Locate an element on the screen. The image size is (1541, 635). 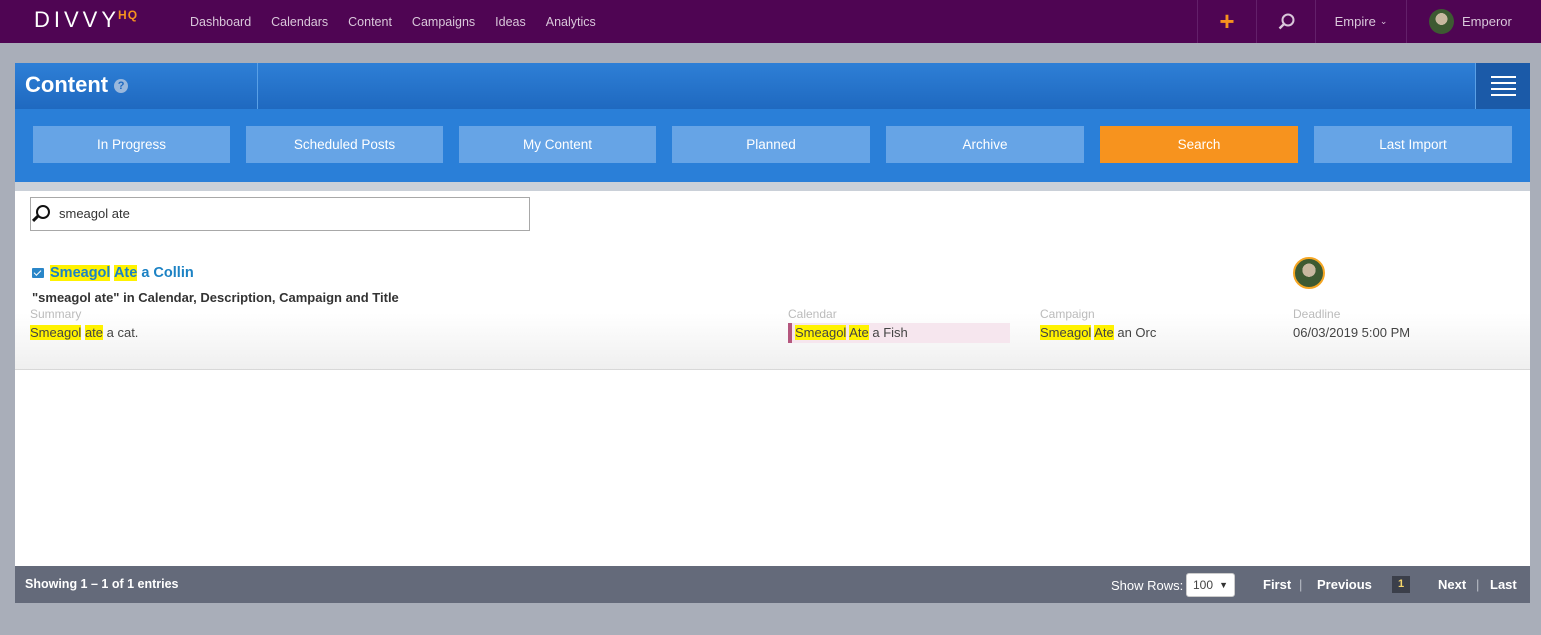
add-button: + is located at coordinates (1226, 21).